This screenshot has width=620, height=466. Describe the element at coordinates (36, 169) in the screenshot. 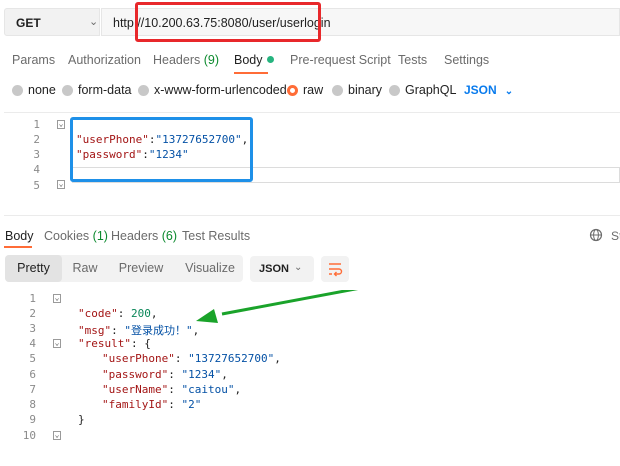

I see `line-number: 4` at that location.